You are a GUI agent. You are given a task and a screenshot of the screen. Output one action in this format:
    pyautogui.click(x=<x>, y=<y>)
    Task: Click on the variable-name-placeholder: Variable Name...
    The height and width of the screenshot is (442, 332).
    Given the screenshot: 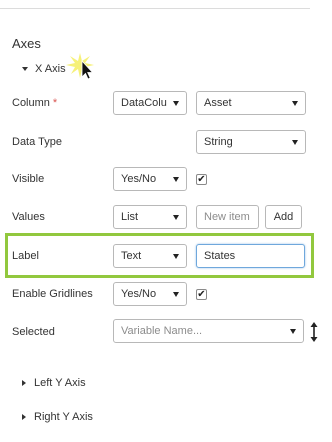 What is the action you would take?
    pyautogui.click(x=162, y=331)
    